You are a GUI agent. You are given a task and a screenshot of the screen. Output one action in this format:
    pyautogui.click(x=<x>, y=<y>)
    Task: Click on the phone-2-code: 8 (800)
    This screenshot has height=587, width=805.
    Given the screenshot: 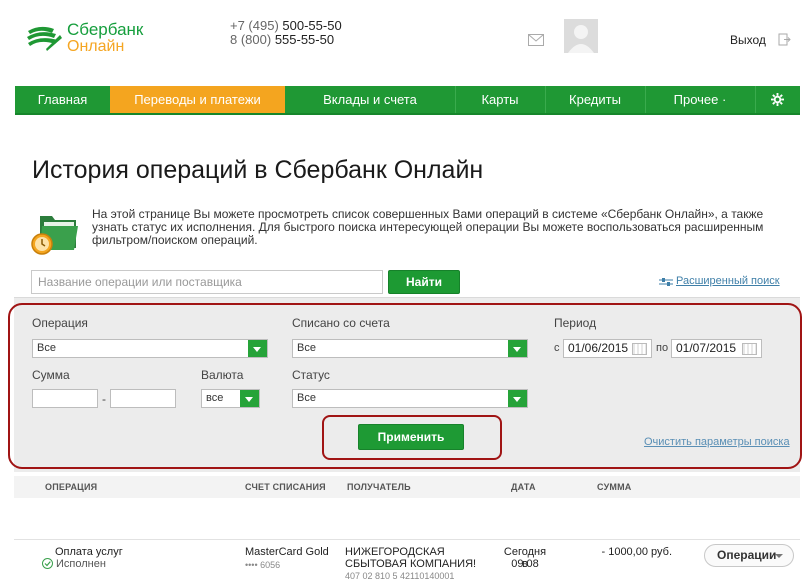 What is the action you would take?
    pyautogui.click(x=252, y=39)
    